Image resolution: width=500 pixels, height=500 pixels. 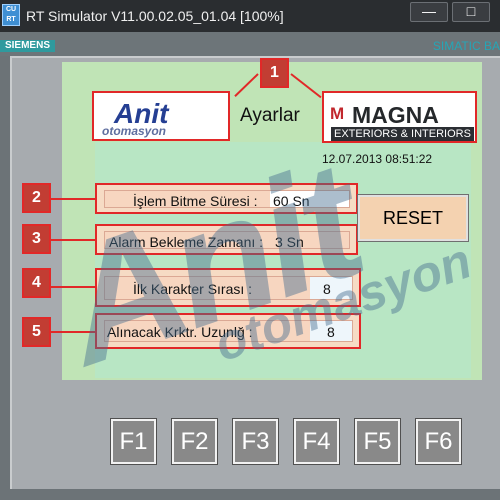 What do you see at coordinates (438, 441) in the screenshot?
I see `function-key-f6: F6` at bounding box center [438, 441].